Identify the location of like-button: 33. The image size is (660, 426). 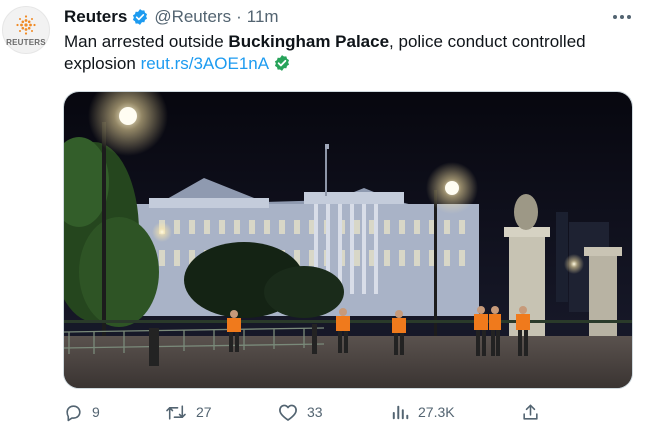
(300, 412).